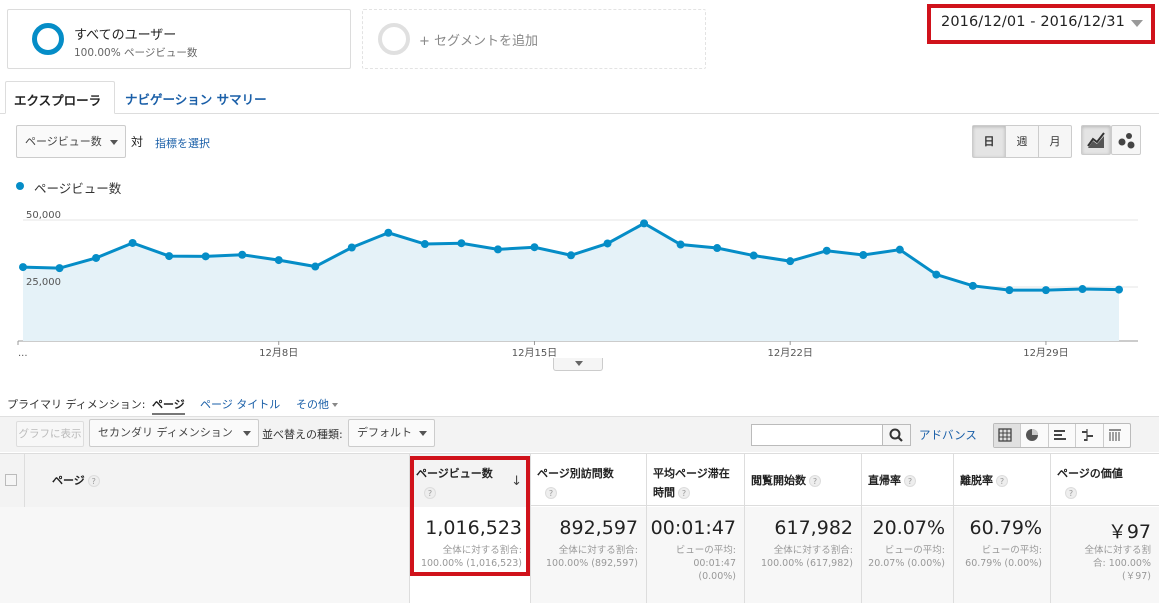  Describe the element at coordinates (454, 473) in the screenshot. I see `header-pageviews-label: ページビュー数` at that location.